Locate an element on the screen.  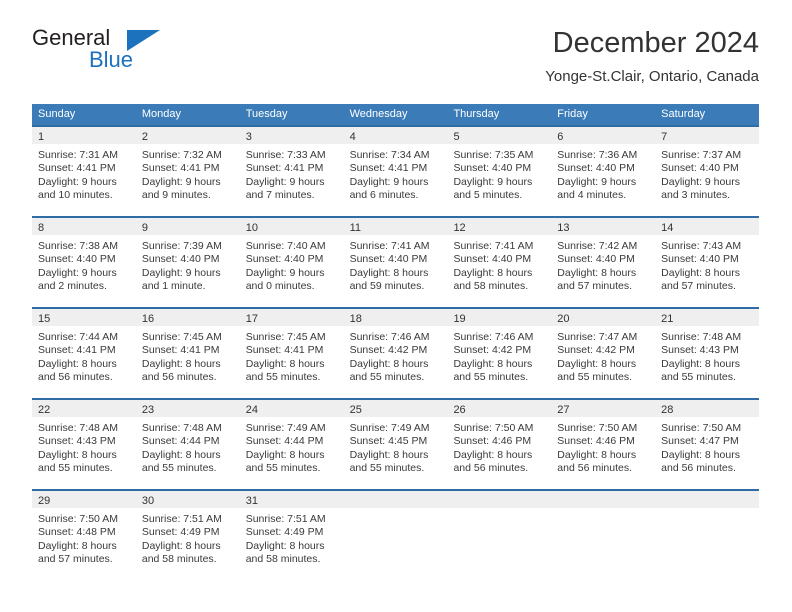
daylight-line2: and 10 minutes. is located at coordinates (75, 195).